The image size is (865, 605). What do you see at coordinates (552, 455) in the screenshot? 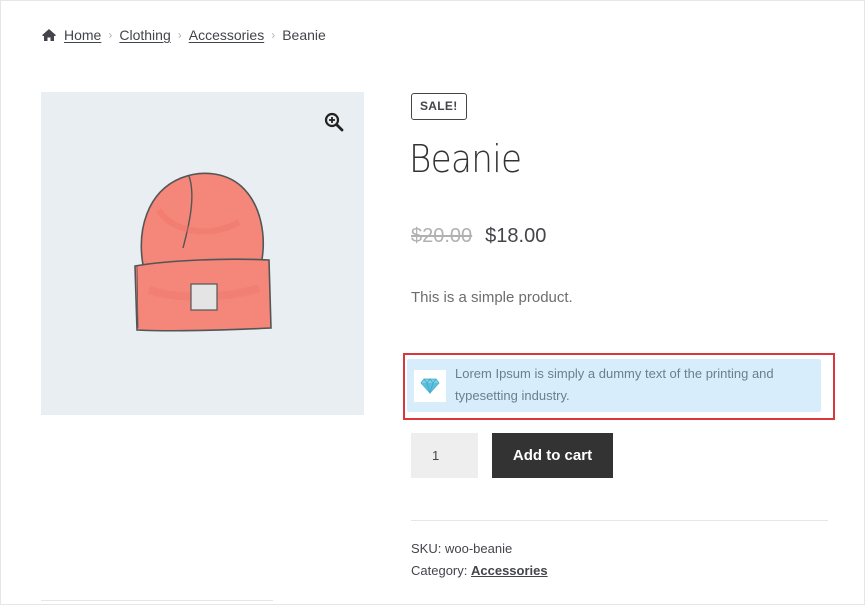
I see `add-to-cart-button: Add to cart` at bounding box center [552, 455].